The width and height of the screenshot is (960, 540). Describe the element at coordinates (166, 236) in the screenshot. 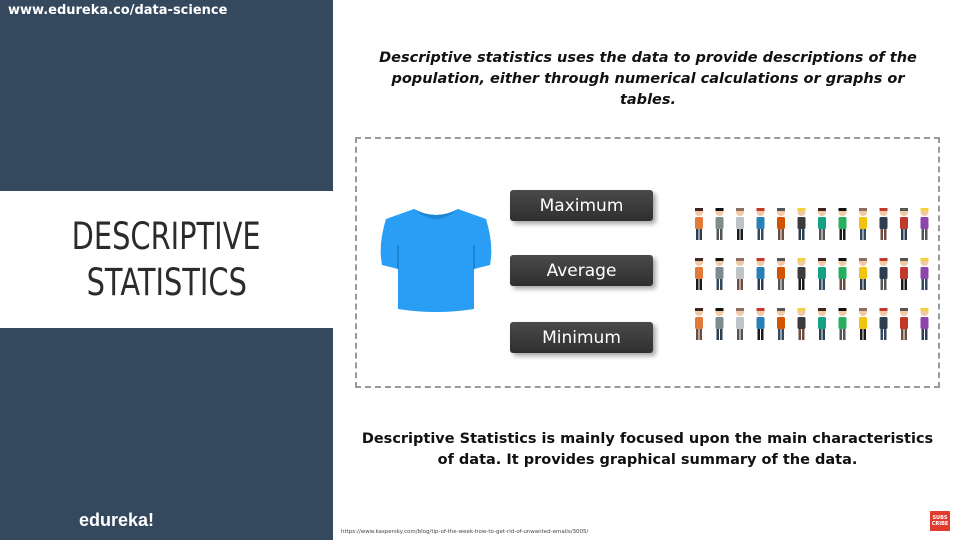

I see `slide-title-line-1: DESCRIPTIVE` at that location.